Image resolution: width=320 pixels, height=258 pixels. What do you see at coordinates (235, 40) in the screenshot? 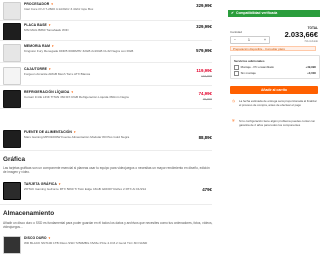
I see `minus-button: −` at bounding box center [235, 40].